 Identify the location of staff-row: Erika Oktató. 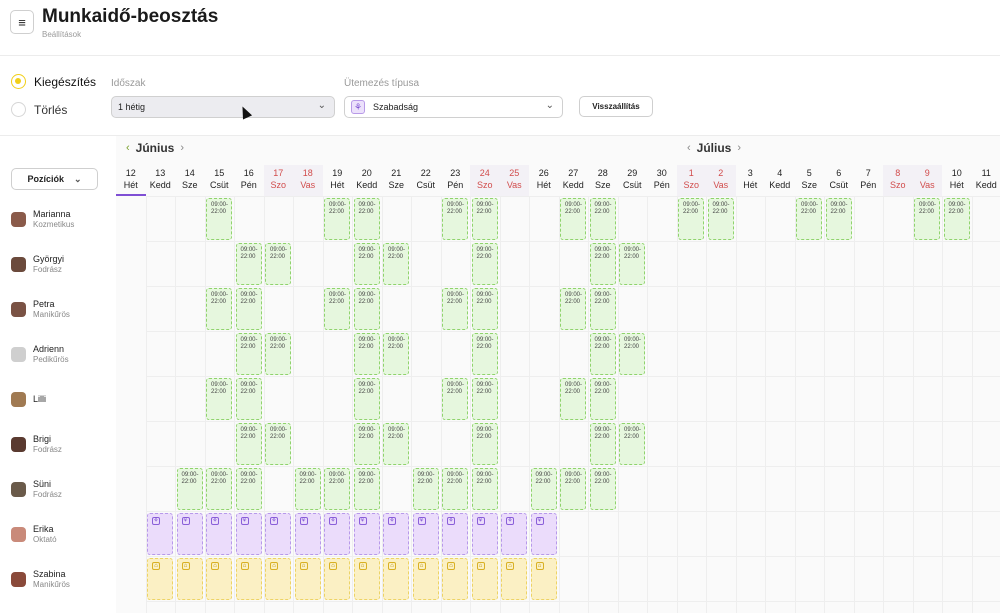
(34, 534).